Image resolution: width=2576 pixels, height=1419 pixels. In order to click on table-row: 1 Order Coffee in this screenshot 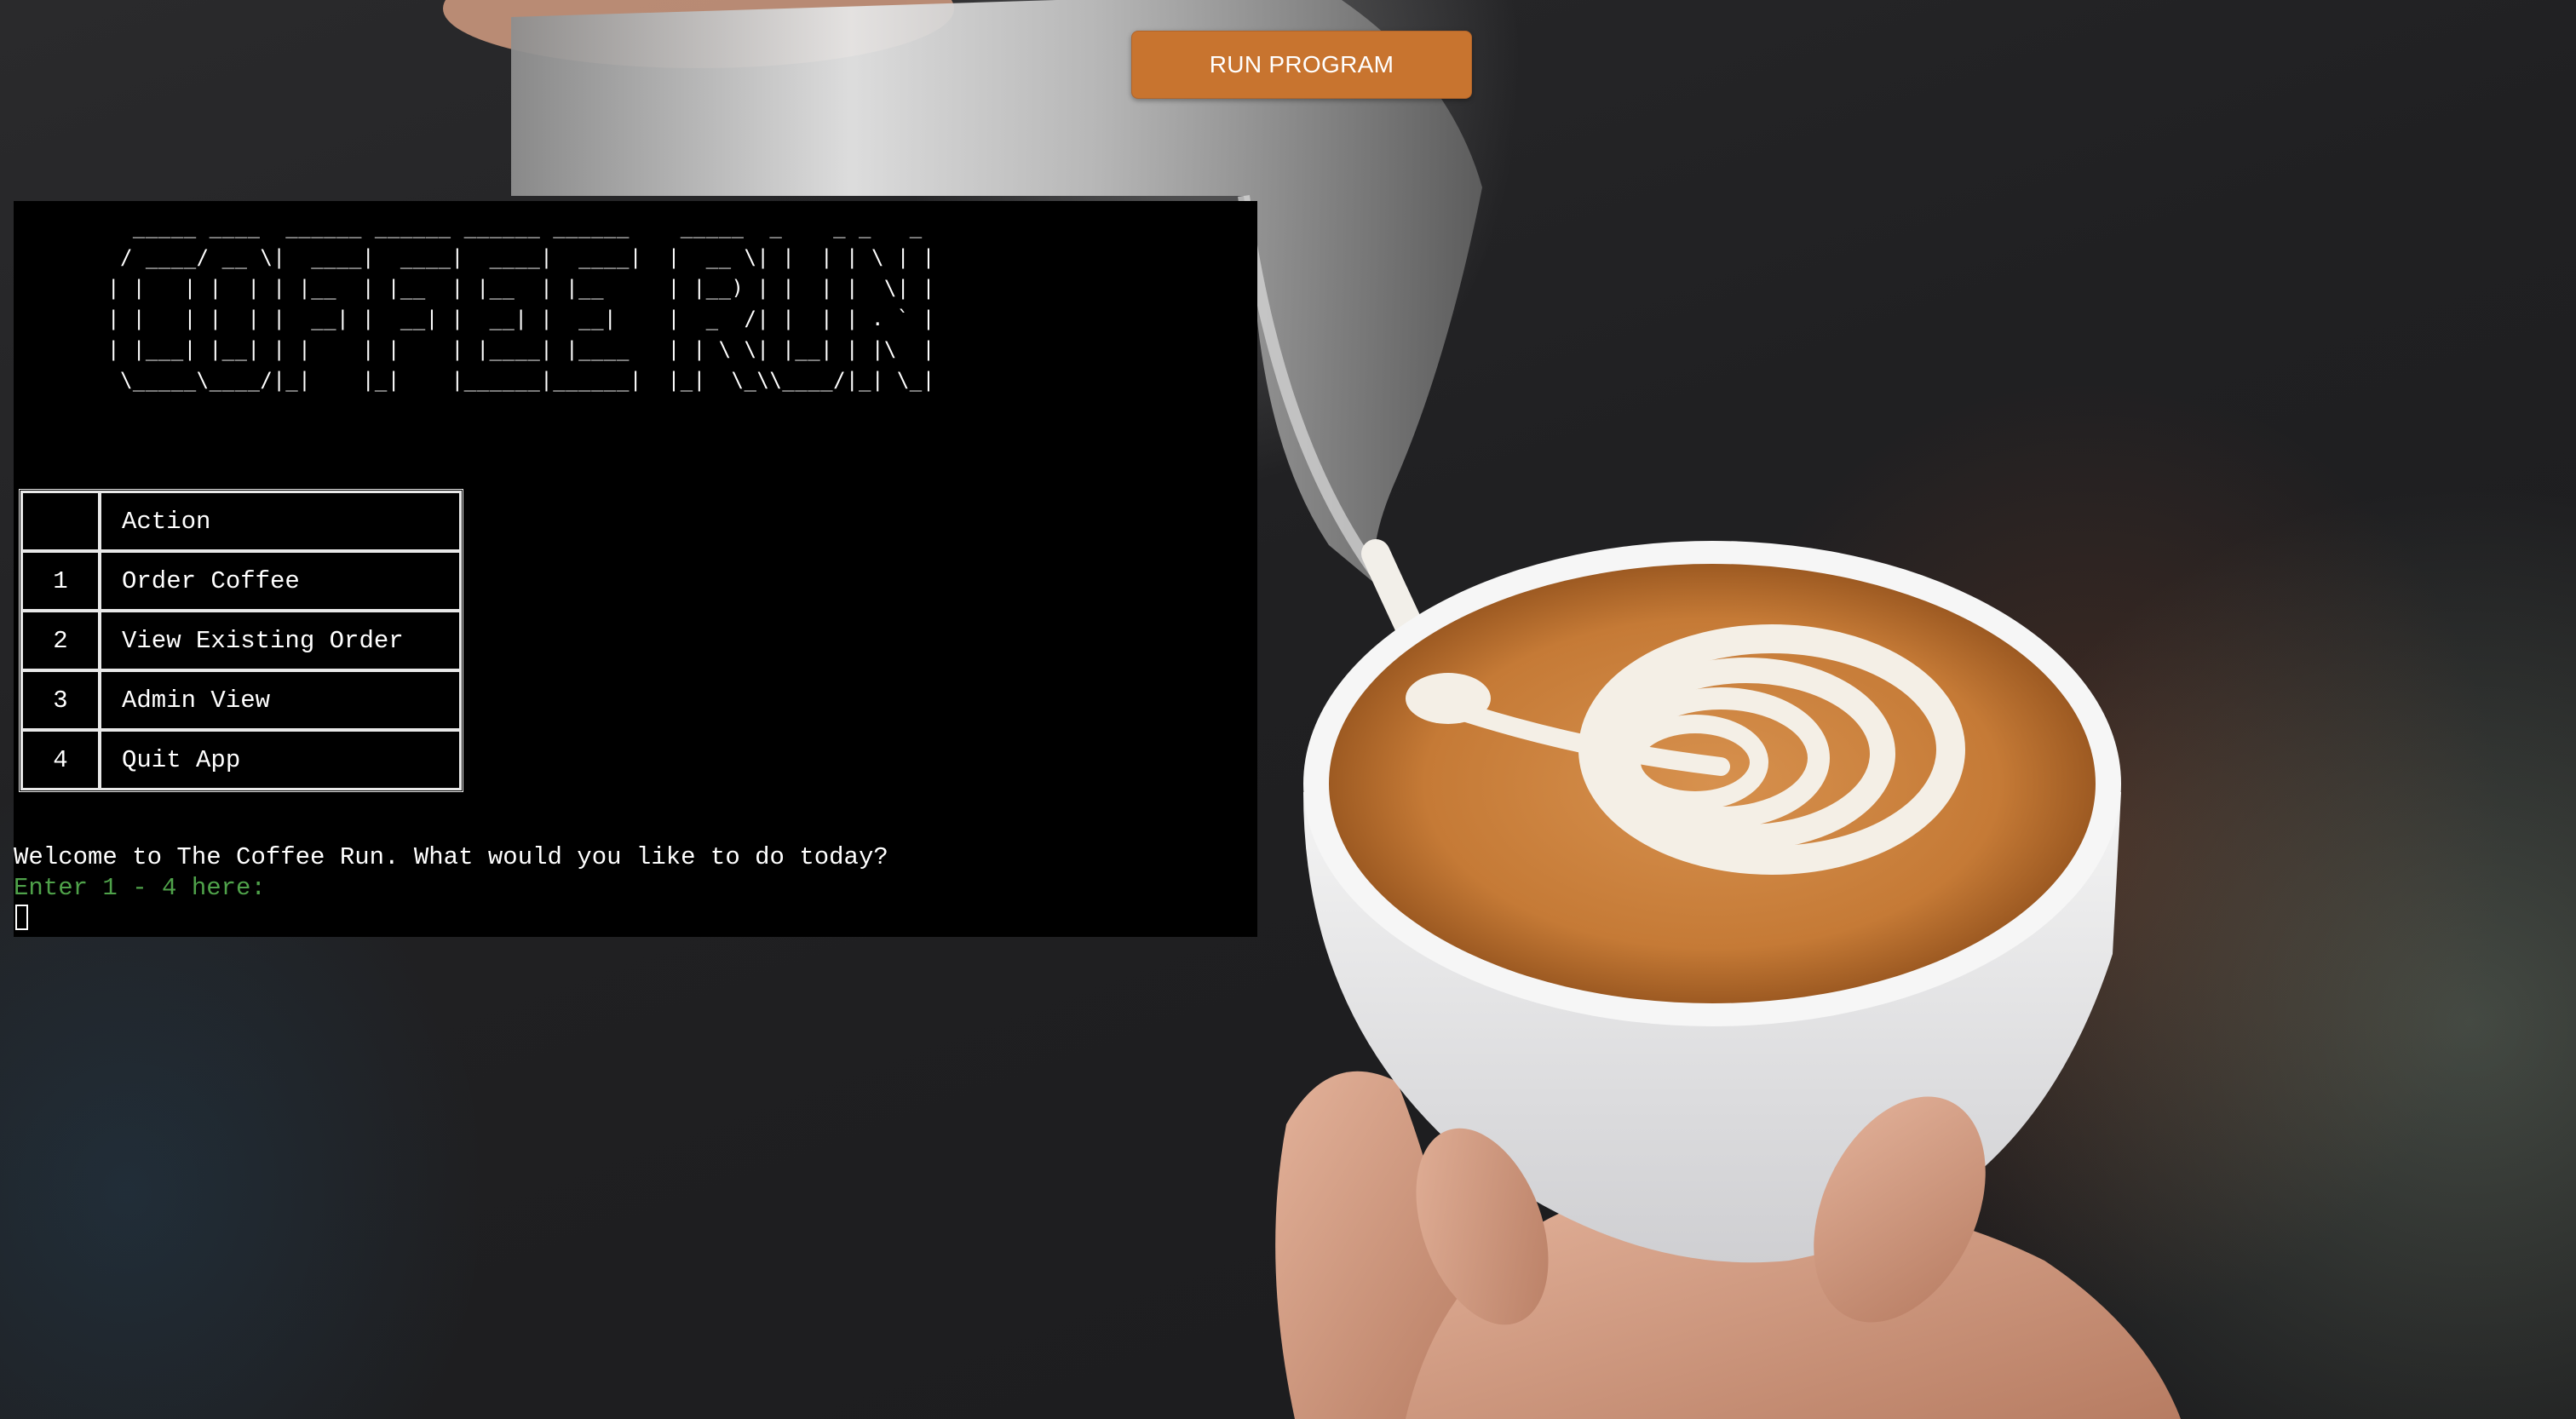, I will do `click(241, 581)`.